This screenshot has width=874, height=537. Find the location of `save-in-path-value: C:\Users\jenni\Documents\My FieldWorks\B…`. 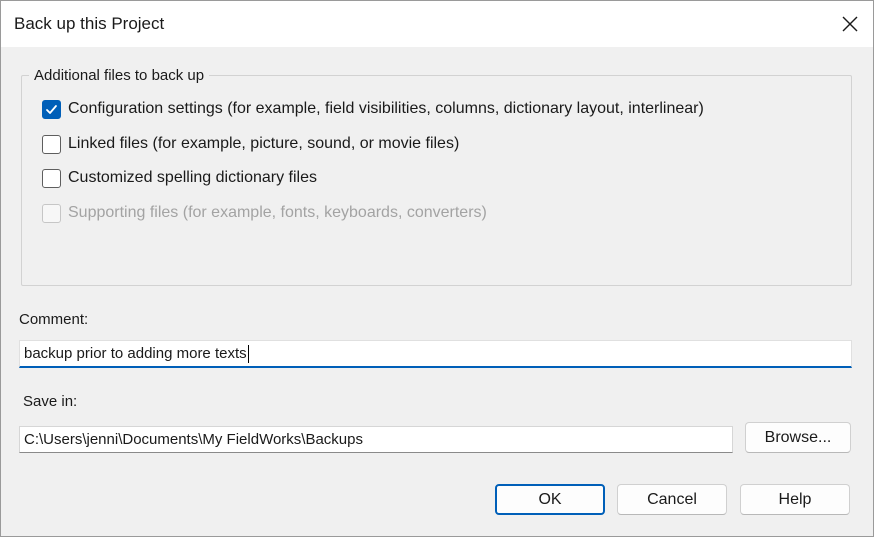

save-in-path-value: C:\Users\jenni\Documents\My FieldWorks\B… is located at coordinates (193, 439).